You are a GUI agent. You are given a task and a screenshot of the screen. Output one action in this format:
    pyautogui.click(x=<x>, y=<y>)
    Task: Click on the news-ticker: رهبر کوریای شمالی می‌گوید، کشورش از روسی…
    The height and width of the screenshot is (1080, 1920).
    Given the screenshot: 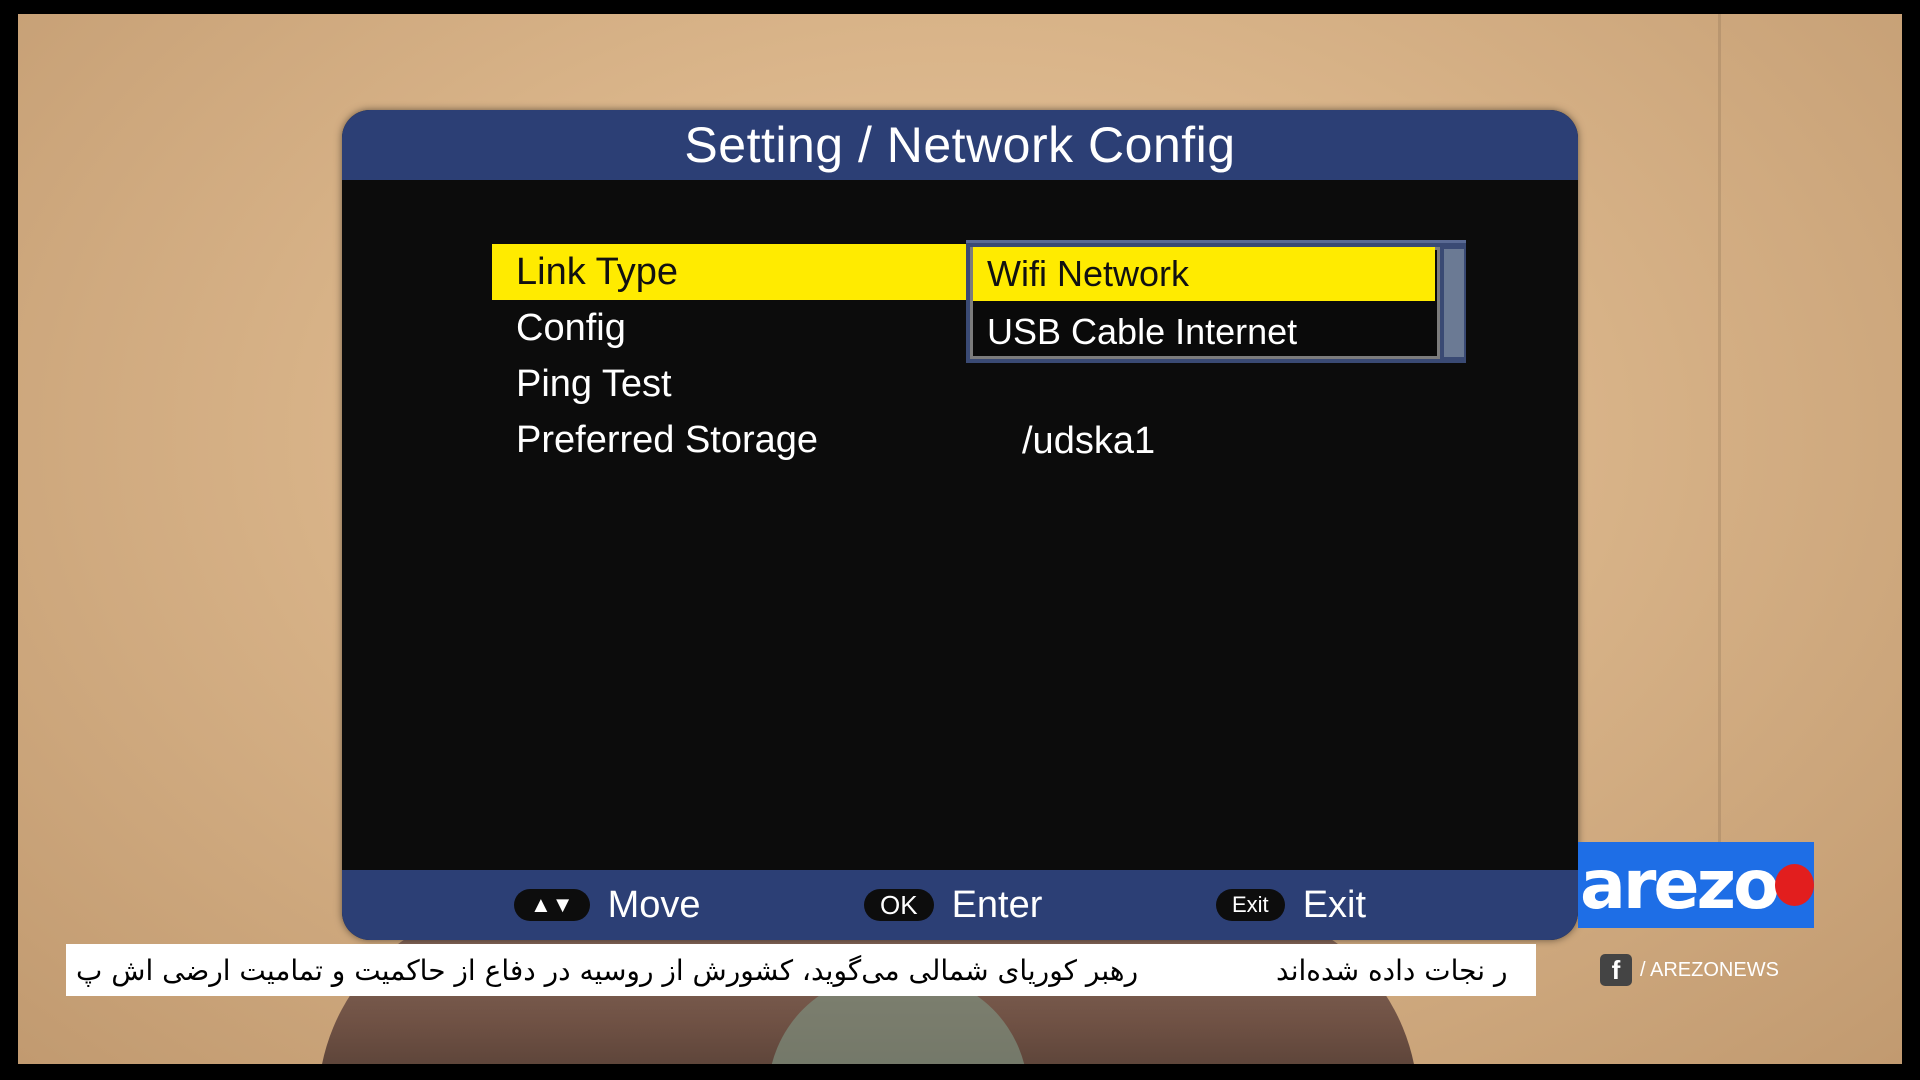 What is the action you would take?
    pyautogui.click(x=801, y=970)
    